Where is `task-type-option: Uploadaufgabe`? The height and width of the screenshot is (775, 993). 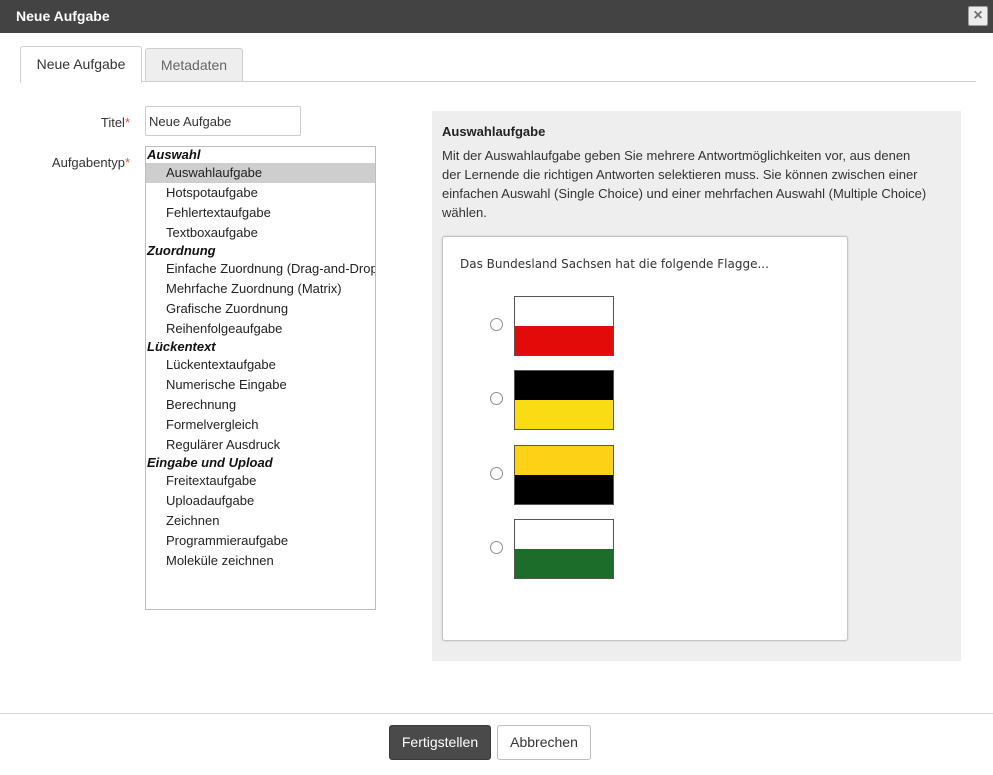
task-type-option: Uploadaufgabe is located at coordinates (260, 501).